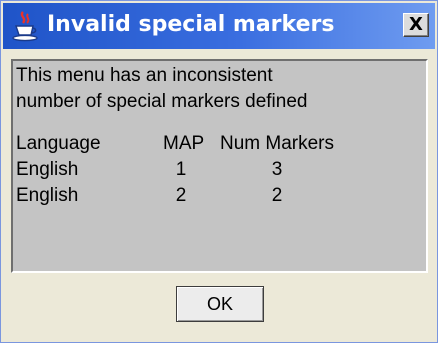 The width and height of the screenshot is (438, 343). Describe the element at coordinates (276, 143) in the screenshot. I see `header-num-markers: Num Markers` at that location.